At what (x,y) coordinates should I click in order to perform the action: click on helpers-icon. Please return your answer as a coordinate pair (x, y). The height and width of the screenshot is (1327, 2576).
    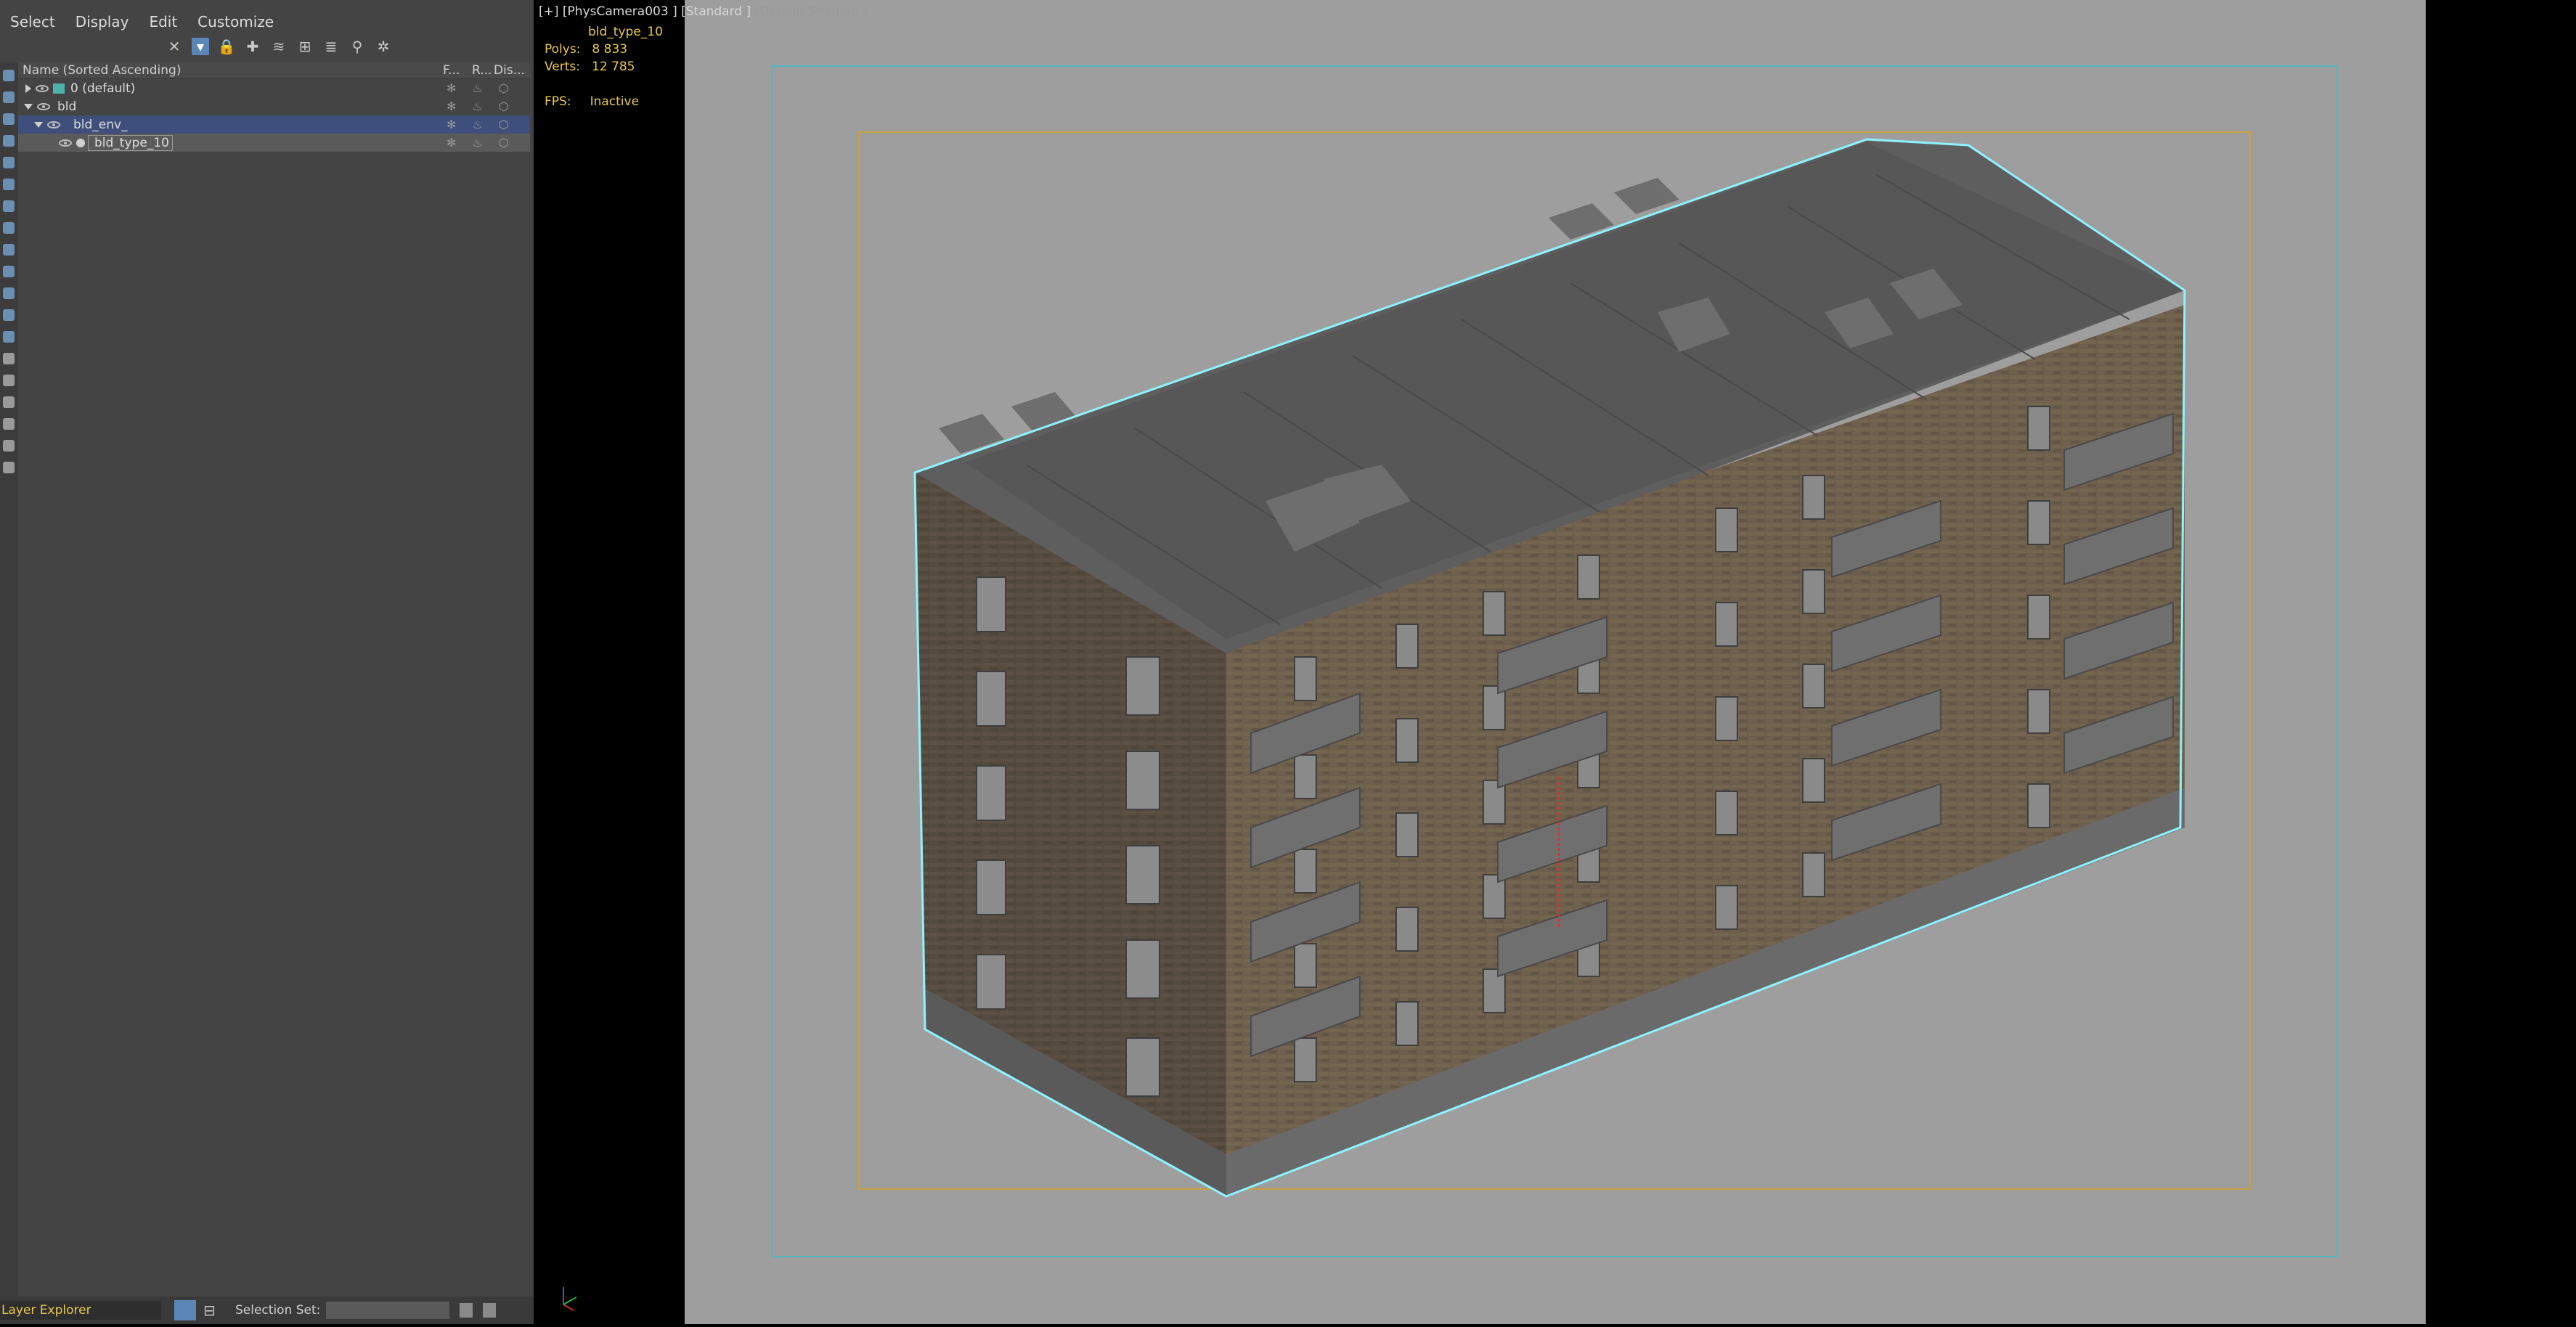
    Looking at the image, I should click on (9, 184).